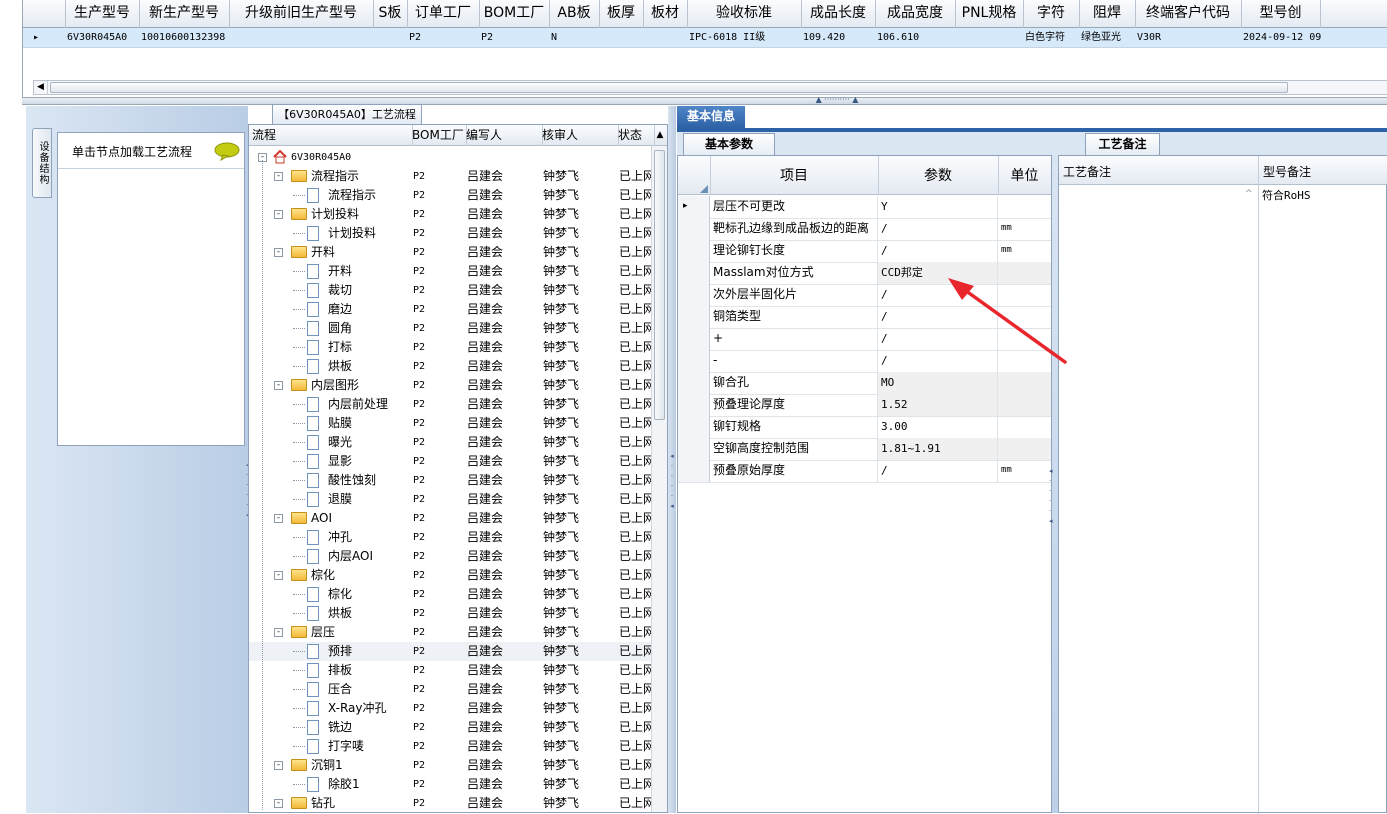  What do you see at coordinates (450, 727) in the screenshot?
I see `tree-step-row: 铣边 P2 吕建会 钟梦飞 已上网` at bounding box center [450, 727].